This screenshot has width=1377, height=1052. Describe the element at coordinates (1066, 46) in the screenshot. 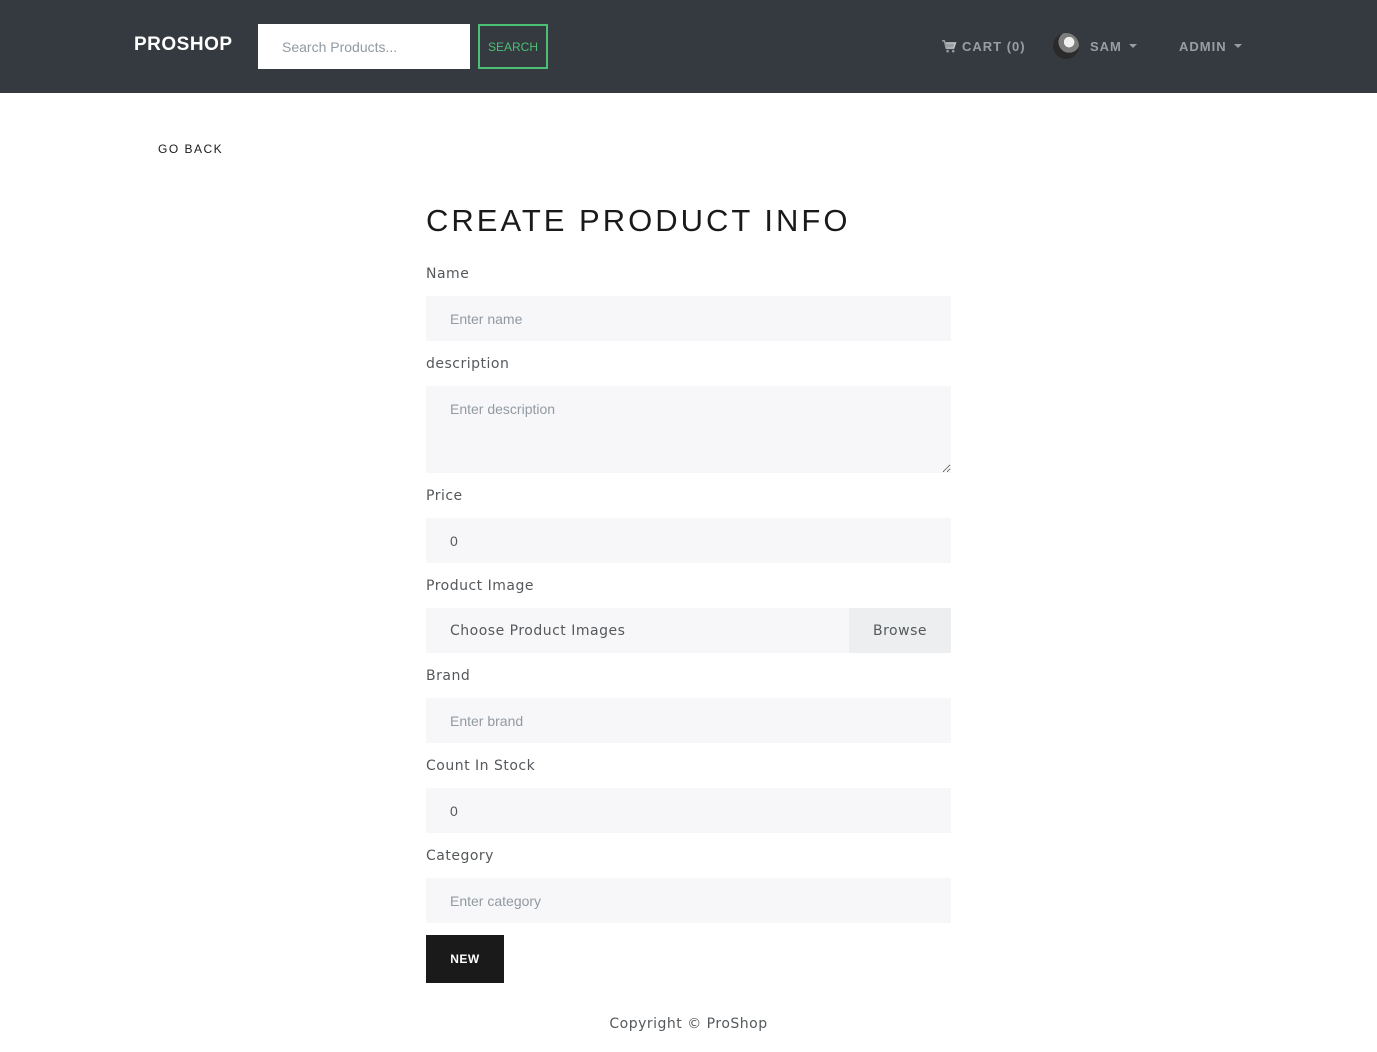

I see `user-avatar` at that location.